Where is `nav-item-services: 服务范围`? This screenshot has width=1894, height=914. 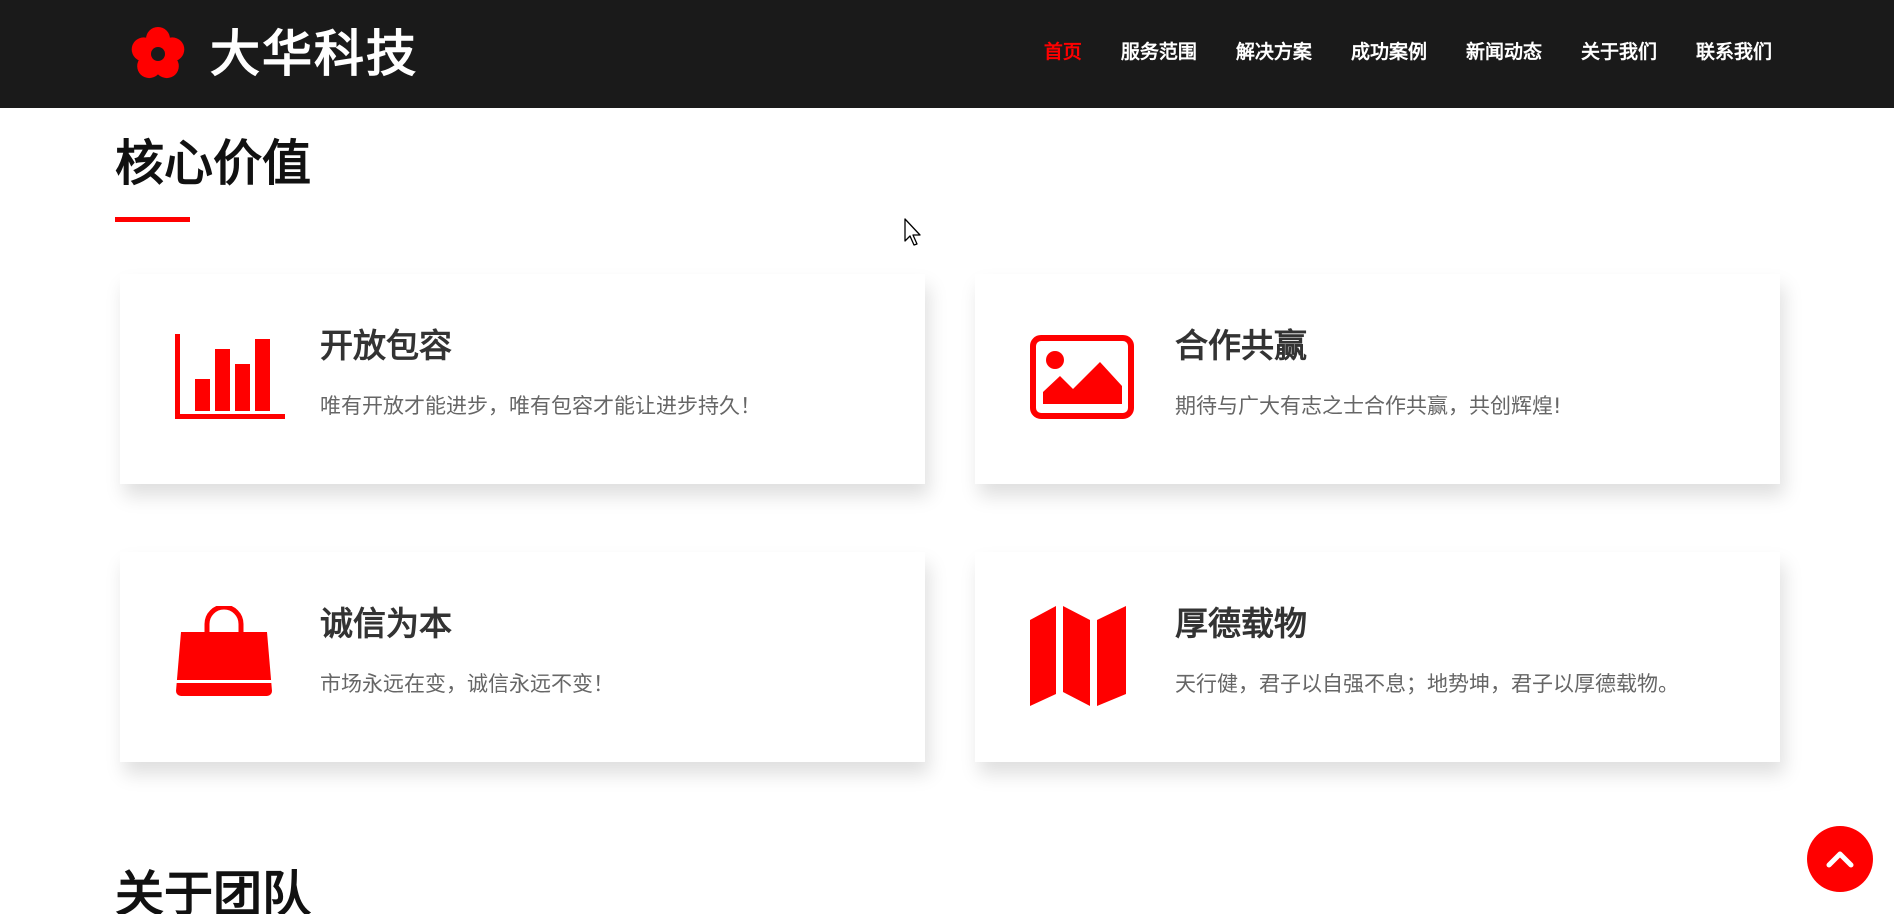
nav-item-services: 服务范围 is located at coordinates (1159, 50).